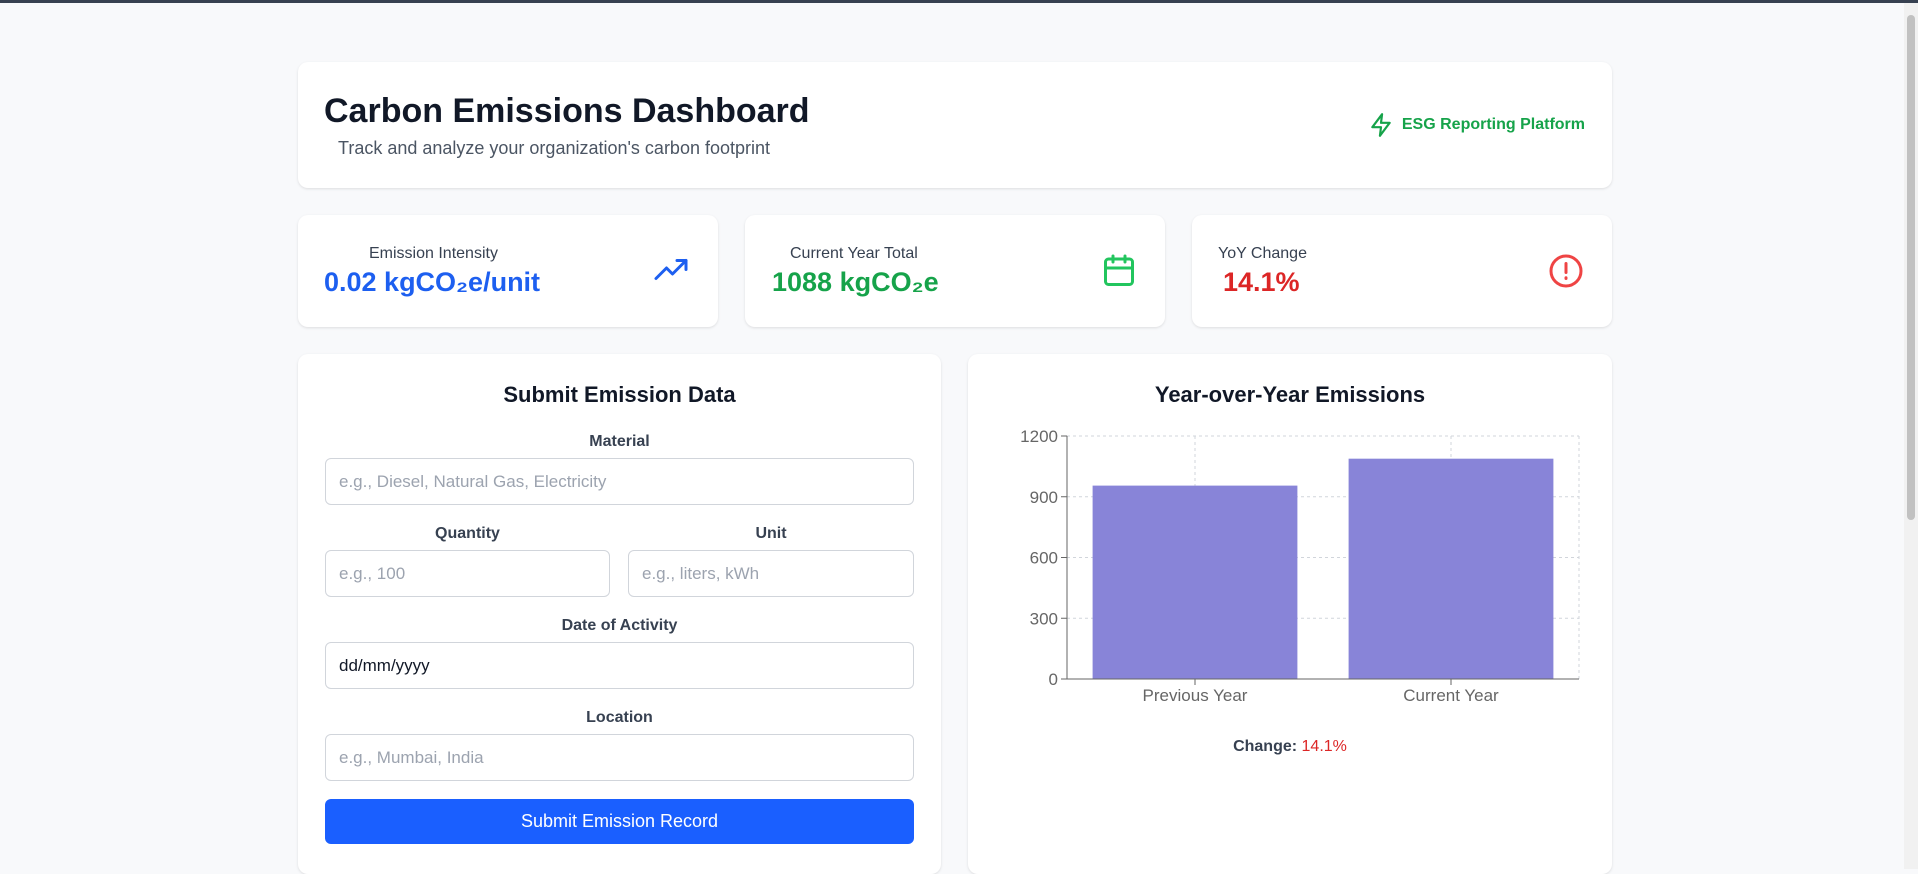 The image size is (1918, 874). I want to click on change-summary: Change: 14.1%, so click(1290, 747).